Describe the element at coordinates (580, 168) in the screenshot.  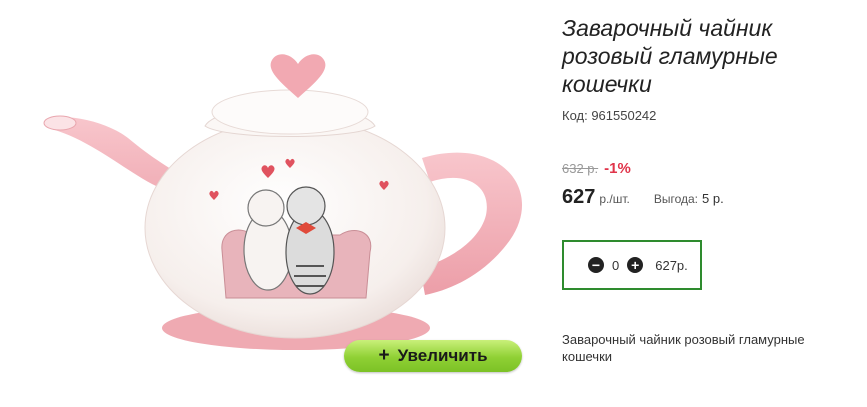
I see `old-price: 632 р.` at that location.